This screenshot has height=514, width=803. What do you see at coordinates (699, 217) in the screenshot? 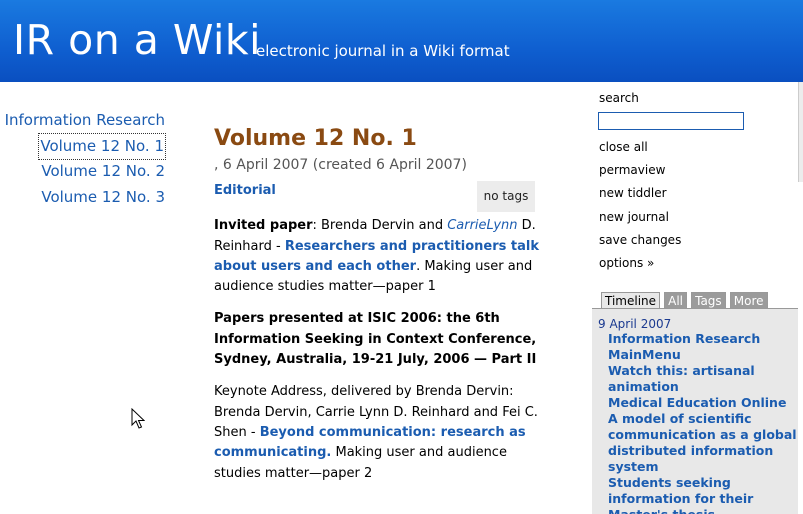
I see `new-journal-link: new journal` at bounding box center [699, 217].